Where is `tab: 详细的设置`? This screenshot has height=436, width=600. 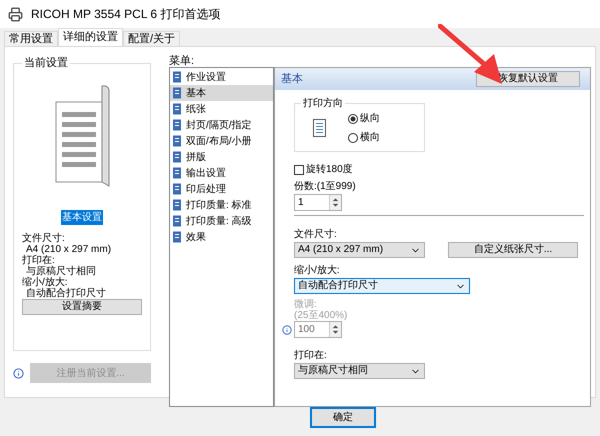
tab: 详细的设置 is located at coordinates (90, 37).